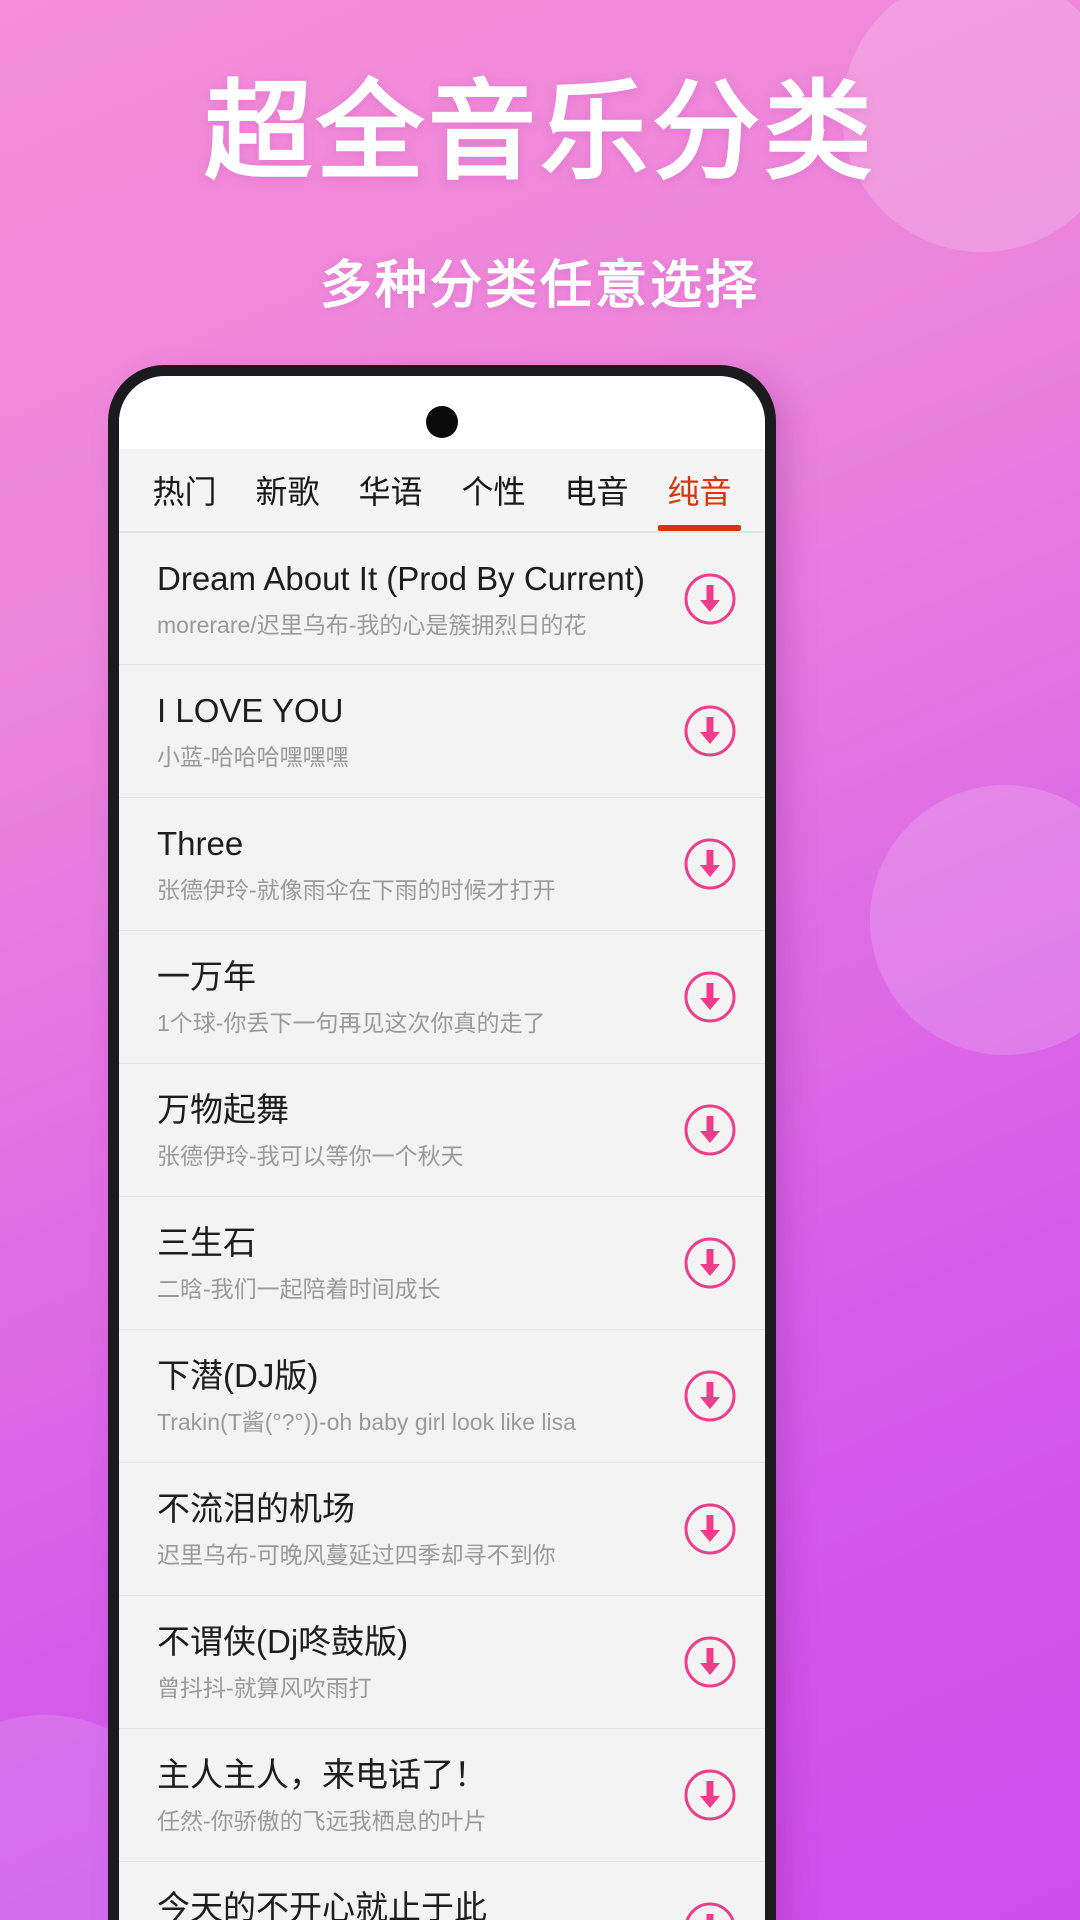 This screenshot has height=1920, width=1080. I want to click on song-row: 万物起舞张德伊玲-我可以等你一个秋天, so click(442, 1130).